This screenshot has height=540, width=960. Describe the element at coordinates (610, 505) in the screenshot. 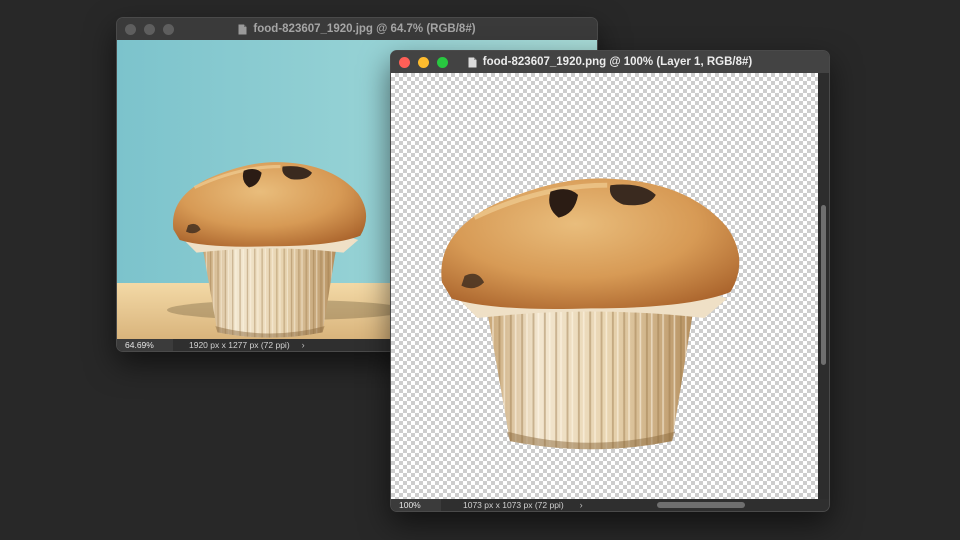

I see `status-bar: 100% 1073 px x 1073 px (72 ppi) ›` at that location.